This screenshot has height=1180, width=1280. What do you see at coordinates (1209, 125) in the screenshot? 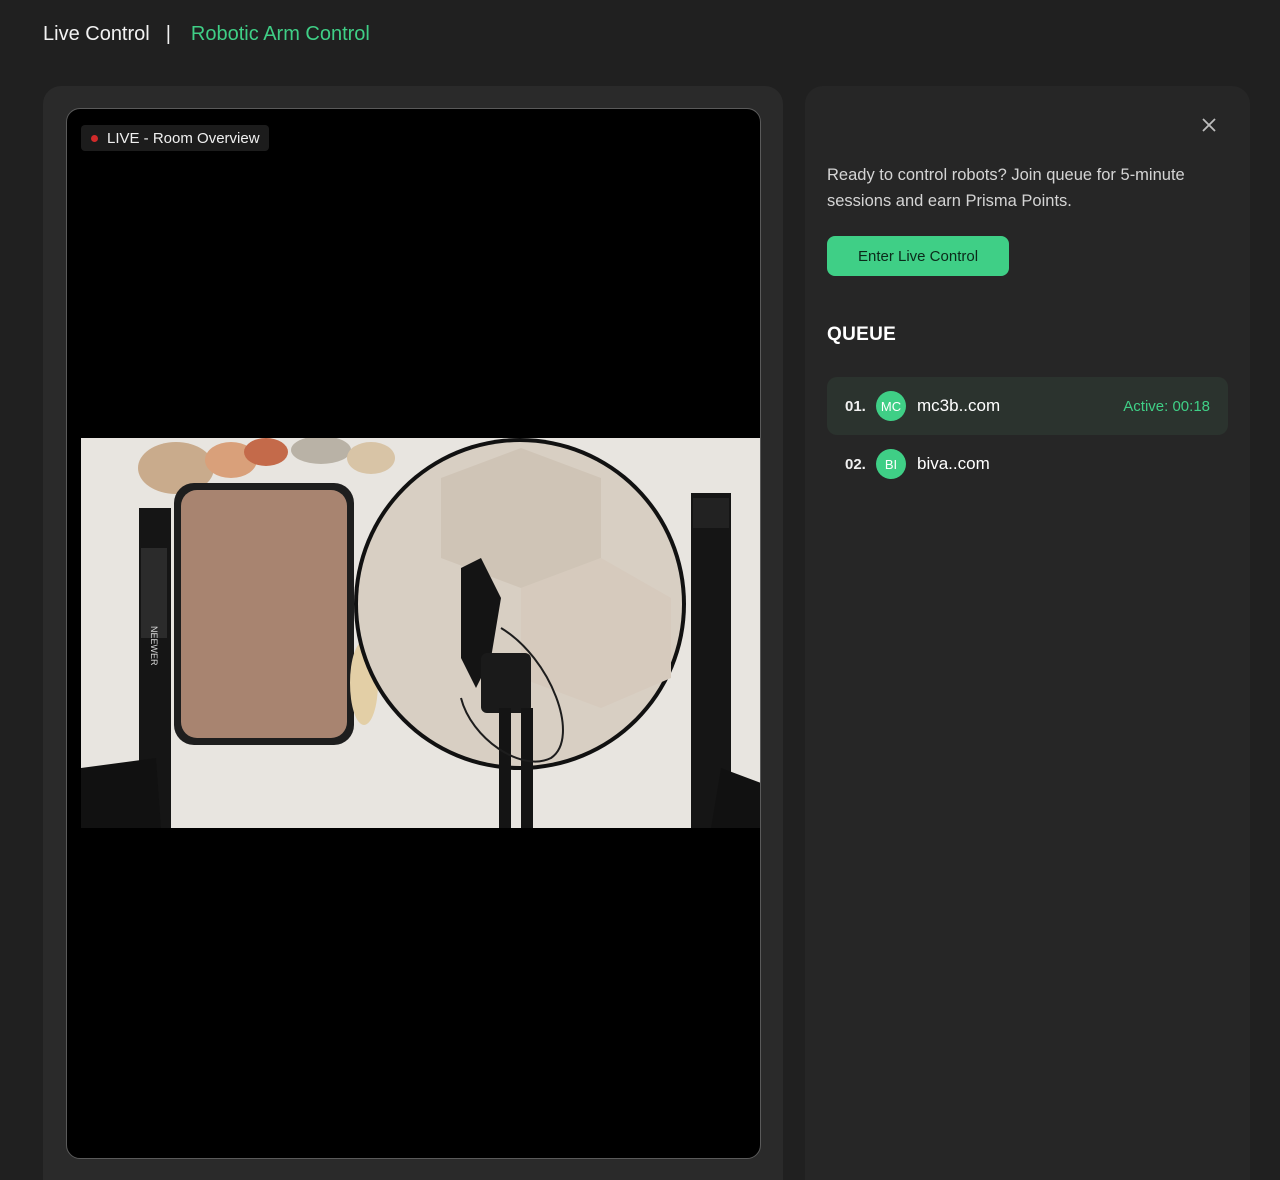
I see `close-icon` at bounding box center [1209, 125].